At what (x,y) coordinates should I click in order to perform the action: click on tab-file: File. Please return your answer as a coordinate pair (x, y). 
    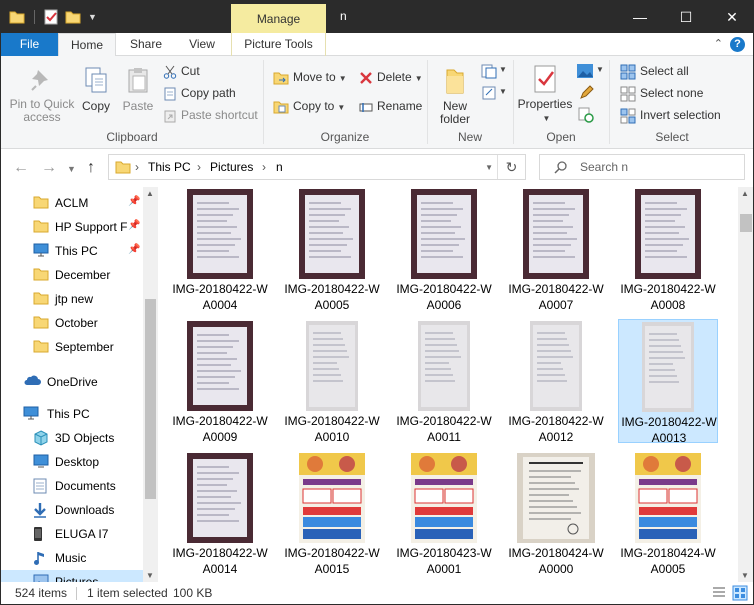
    Looking at the image, I should click on (29, 44).